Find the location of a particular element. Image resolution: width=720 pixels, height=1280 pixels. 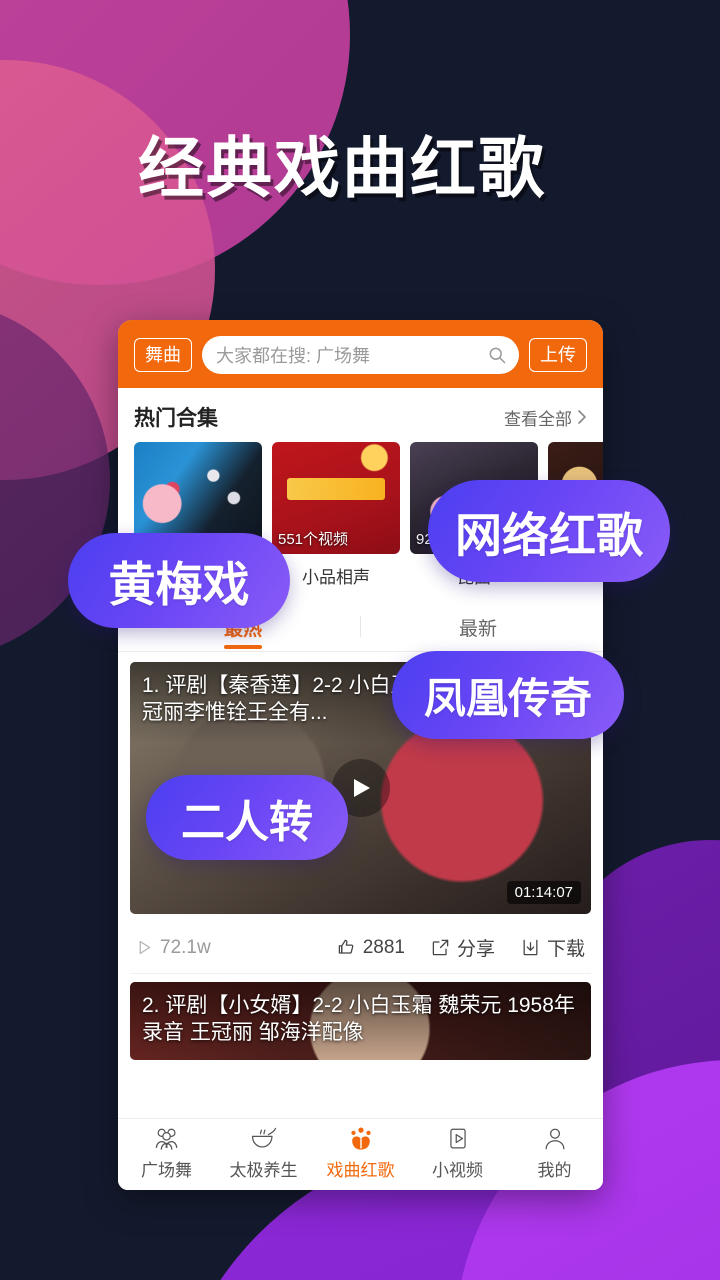

chevron-right-icon is located at coordinates (582, 417).